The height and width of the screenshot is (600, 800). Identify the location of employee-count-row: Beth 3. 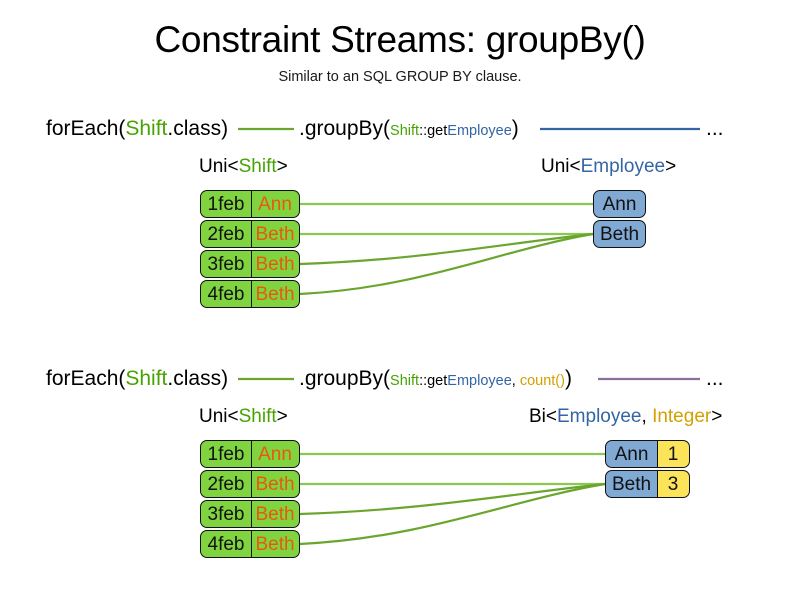
(647, 484).